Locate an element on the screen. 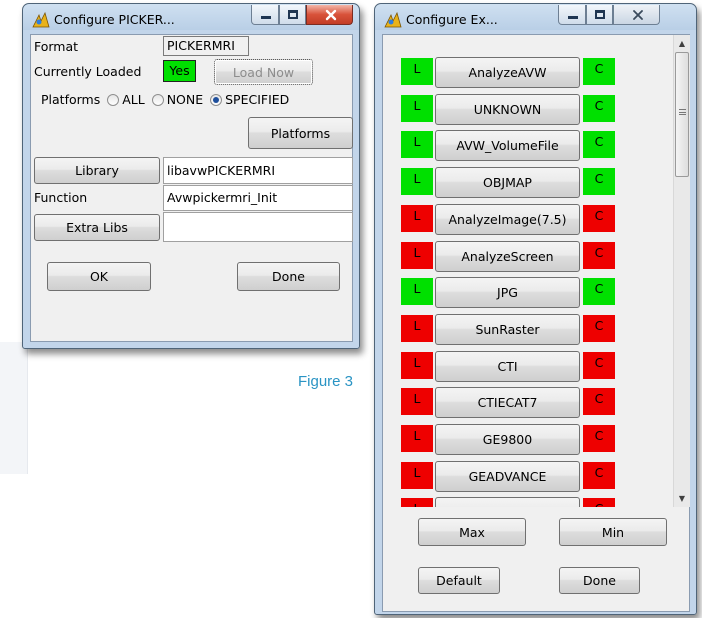 Image resolution: width=702 pixels, height=618 pixels. function-field: Avwpickermri_Init is located at coordinates (258, 198).